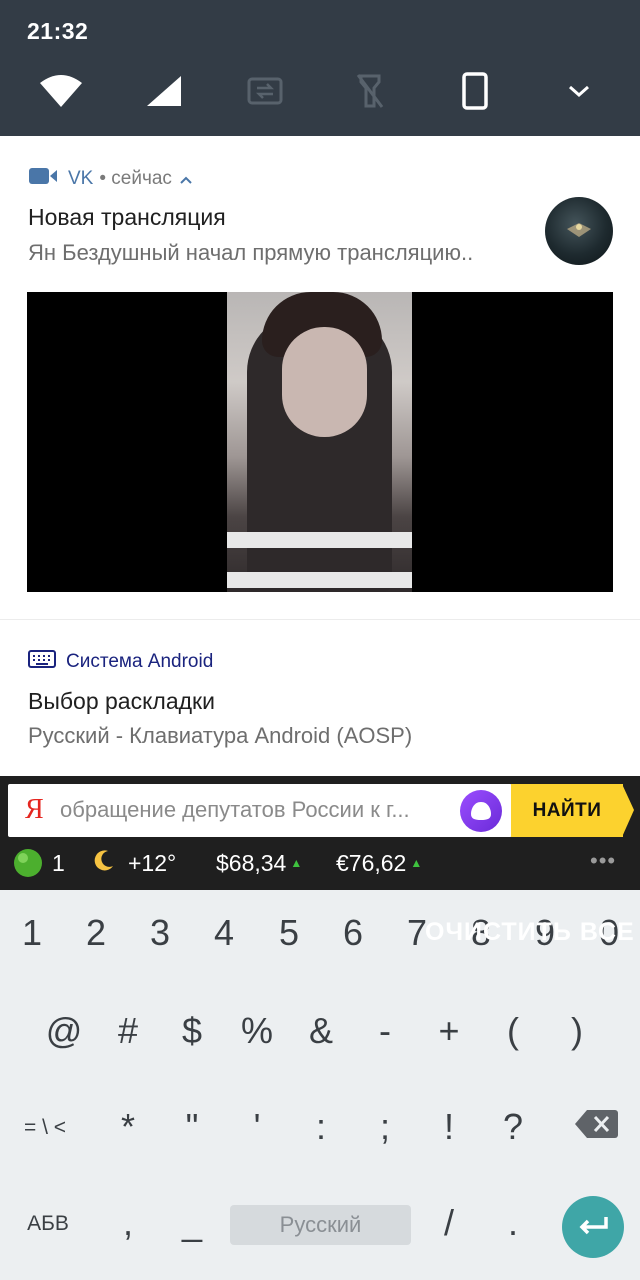 The width and height of the screenshot is (640, 1280). I want to click on traffic-widget: 1, so click(38, 863).